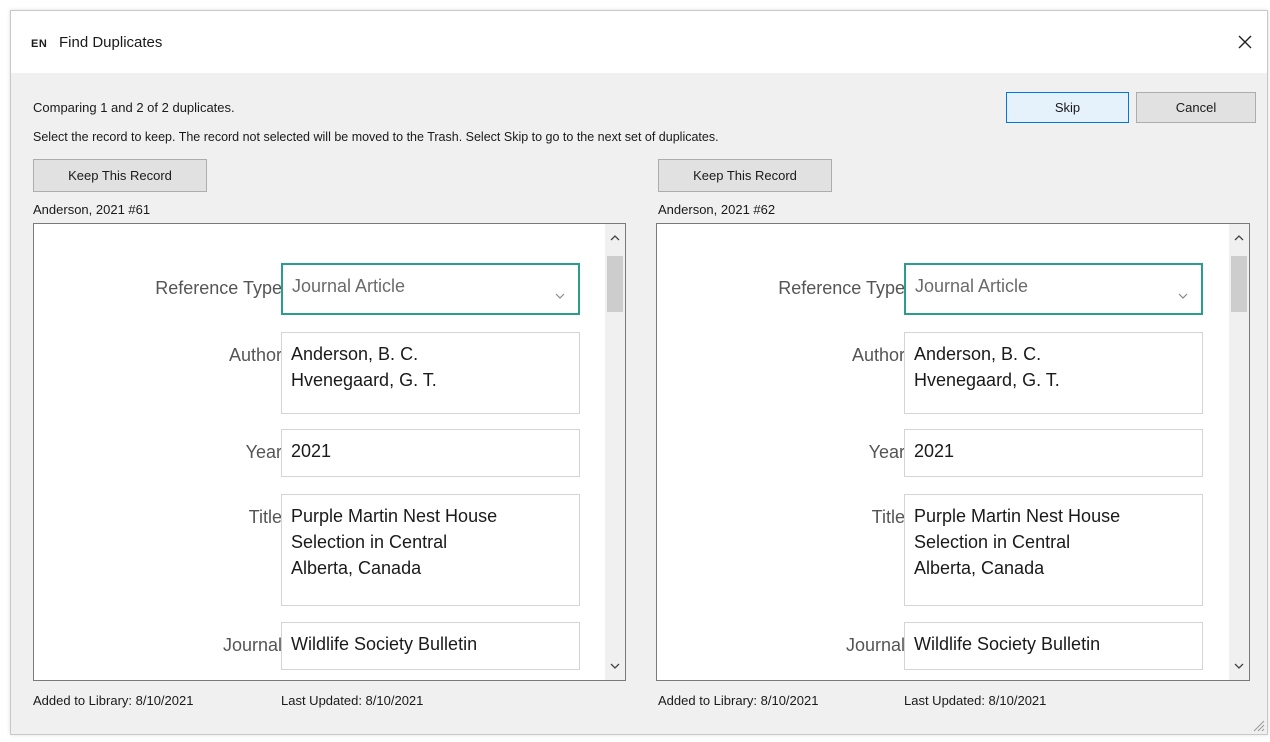  Describe the element at coordinates (120, 175) in the screenshot. I see `keep-record-left-button: Keep This Record` at that location.